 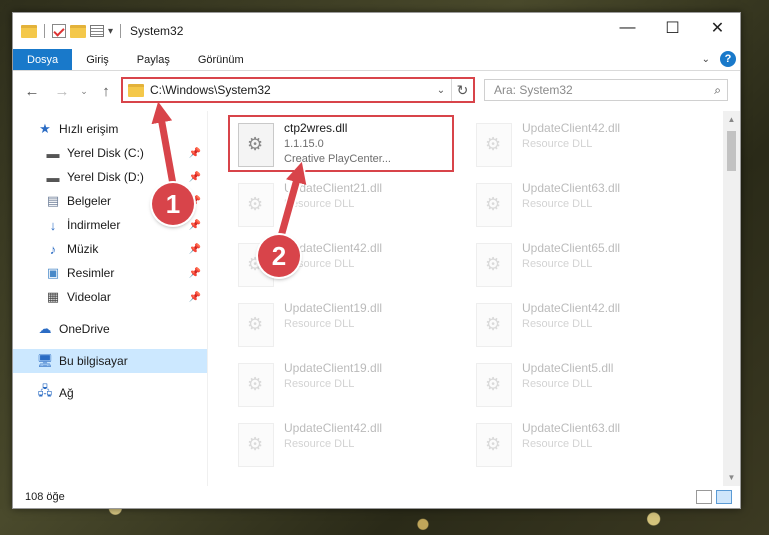 I want to click on nav-quick-access: ★ Hızlı erişim, so click(x=110, y=129).